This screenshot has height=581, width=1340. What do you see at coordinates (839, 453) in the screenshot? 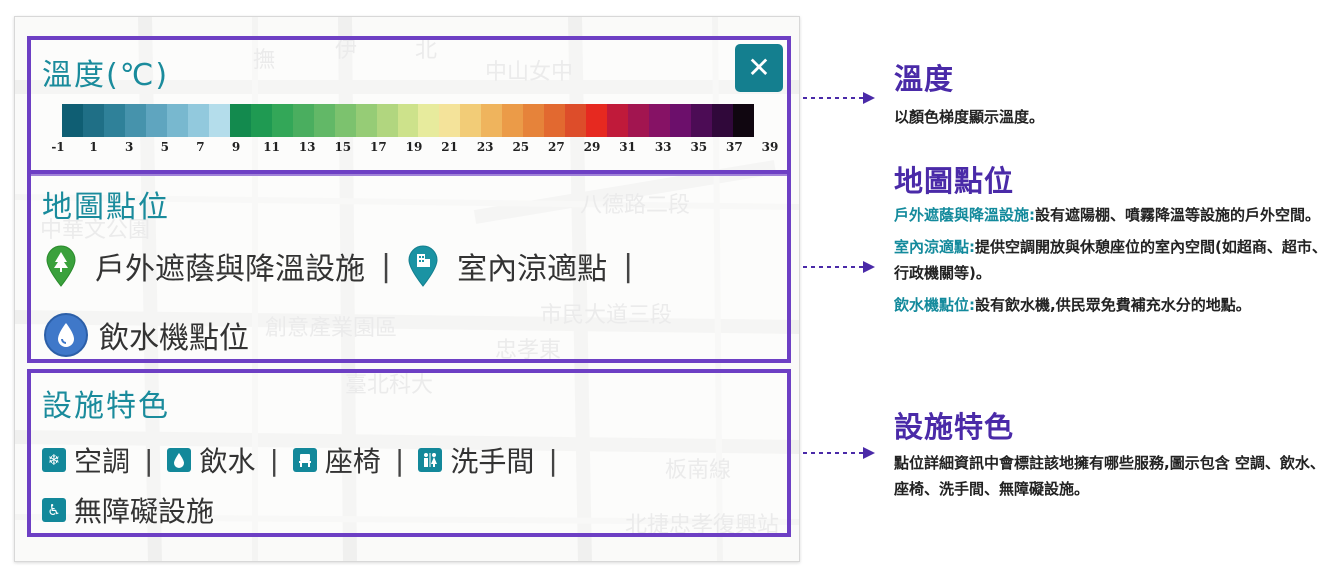
I see `arrow-features` at bounding box center [839, 453].